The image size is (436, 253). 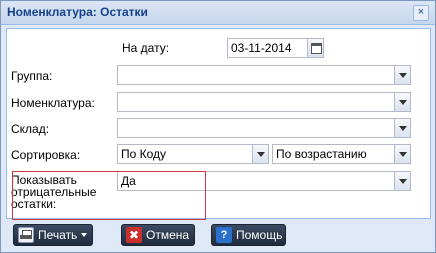 I want to click on cancel-icon: ✖, so click(x=134, y=235).